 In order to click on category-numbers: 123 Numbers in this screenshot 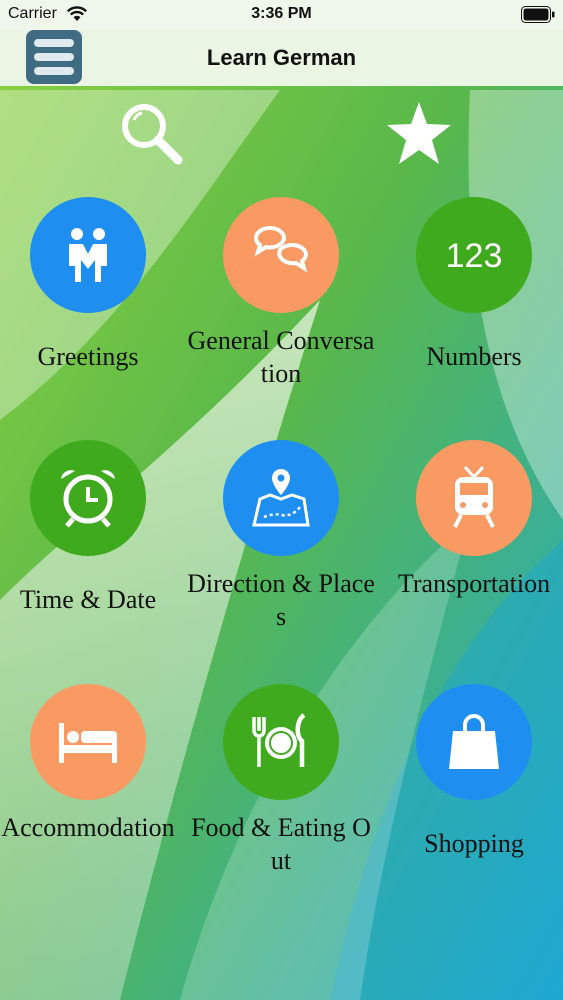, I will do `click(471, 307)`.